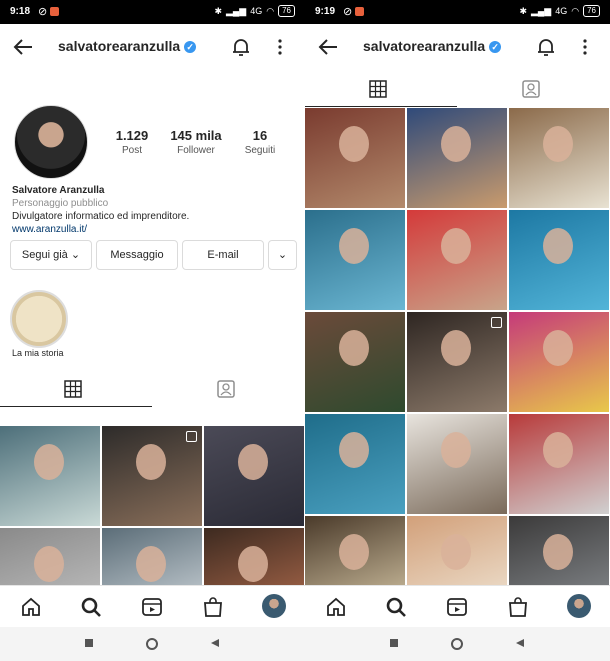 The image size is (610, 661). What do you see at coordinates (260, 150) in the screenshot?
I see `stat-following-label: Seguiti` at bounding box center [260, 150].